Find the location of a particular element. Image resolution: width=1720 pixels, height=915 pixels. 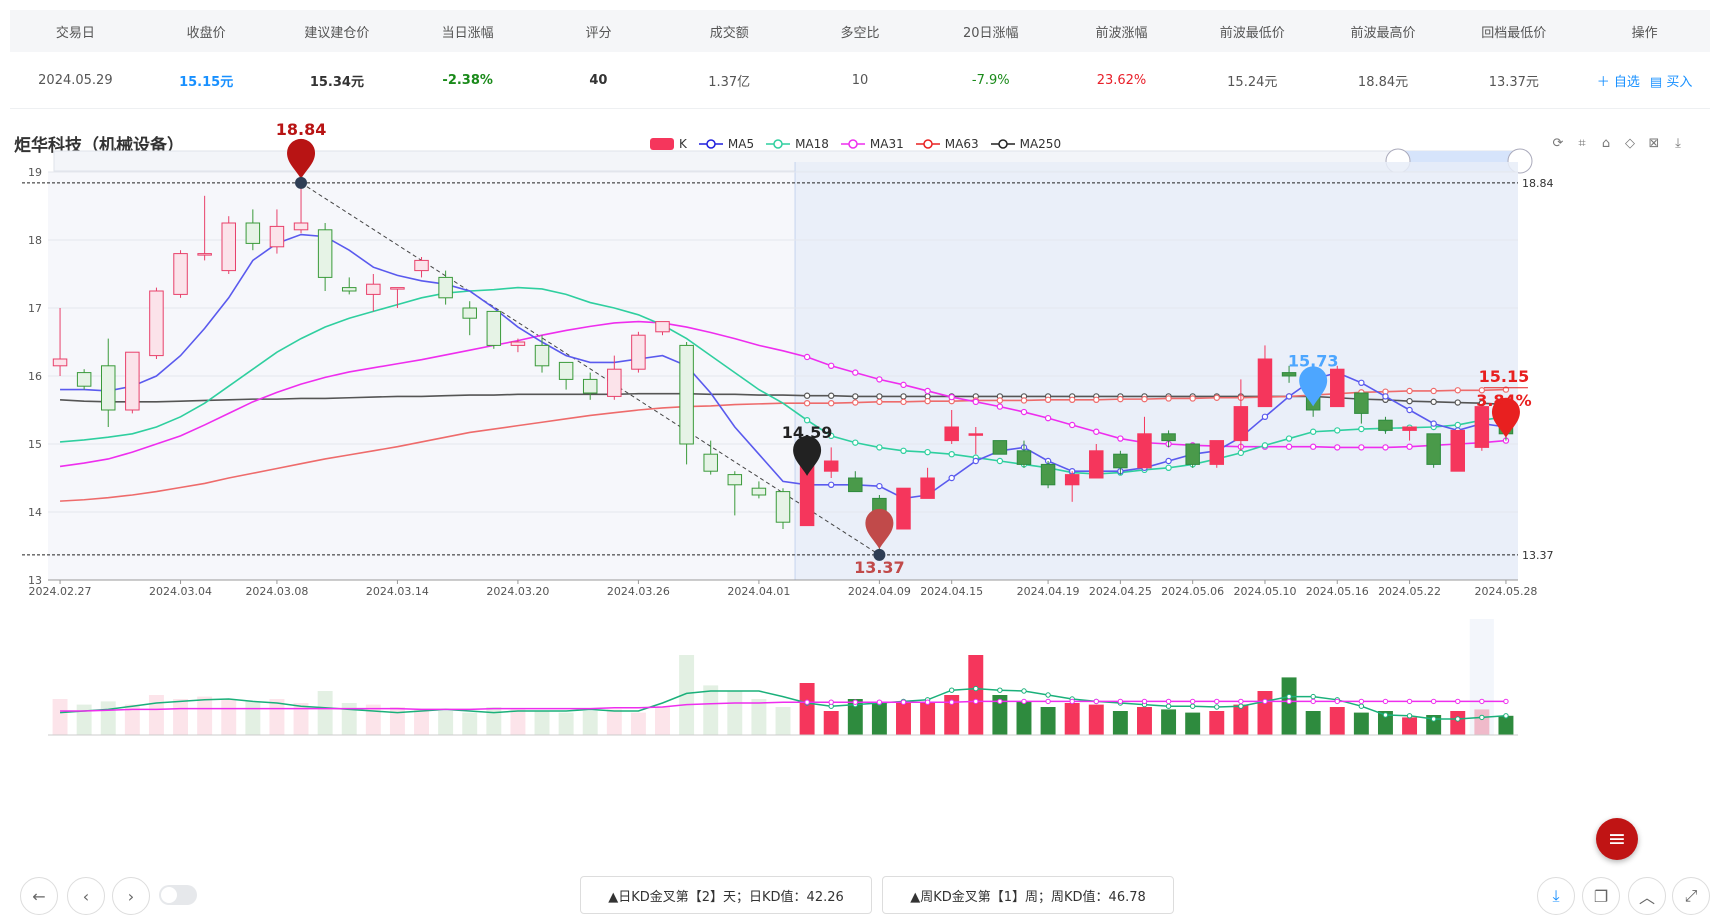

x-tick-label: 2024.03.20 is located at coordinates (517, 591).